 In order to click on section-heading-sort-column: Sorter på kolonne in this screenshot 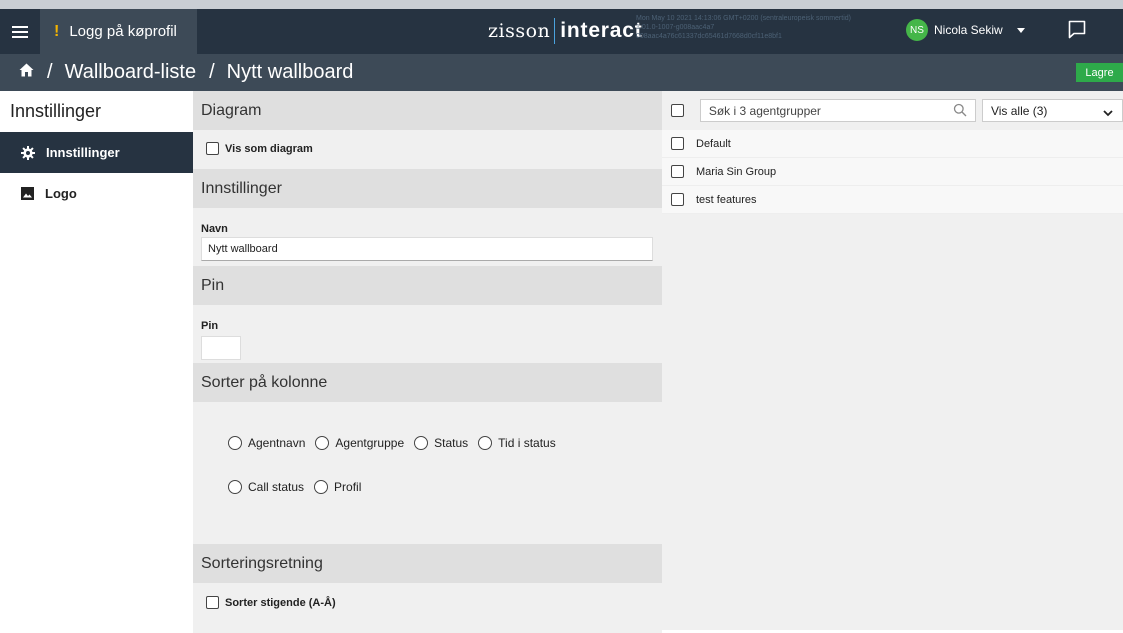, I will do `click(427, 382)`.